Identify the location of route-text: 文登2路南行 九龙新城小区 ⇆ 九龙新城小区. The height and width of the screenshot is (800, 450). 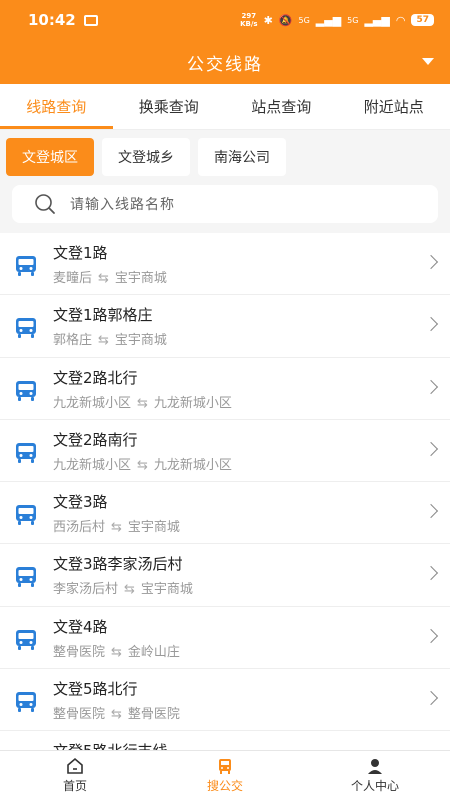
(142, 451).